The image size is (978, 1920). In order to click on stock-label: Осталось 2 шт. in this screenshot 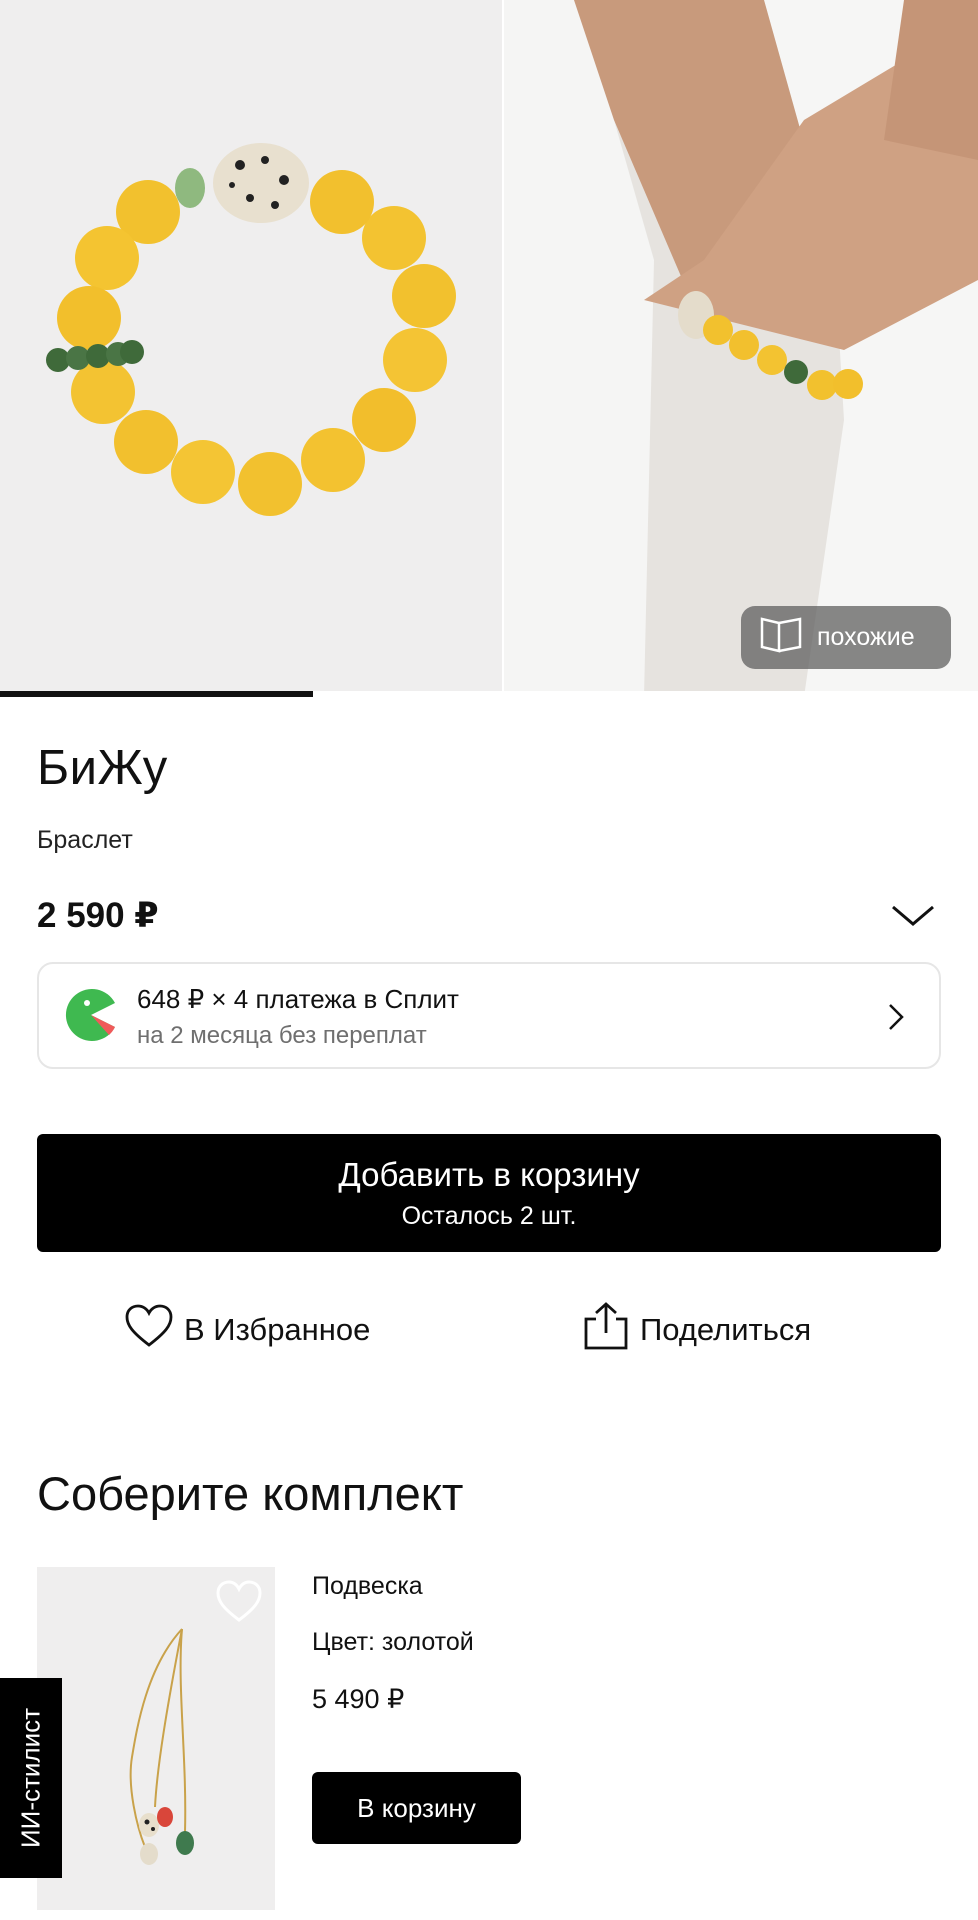, I will do `click(489, 1216)`.